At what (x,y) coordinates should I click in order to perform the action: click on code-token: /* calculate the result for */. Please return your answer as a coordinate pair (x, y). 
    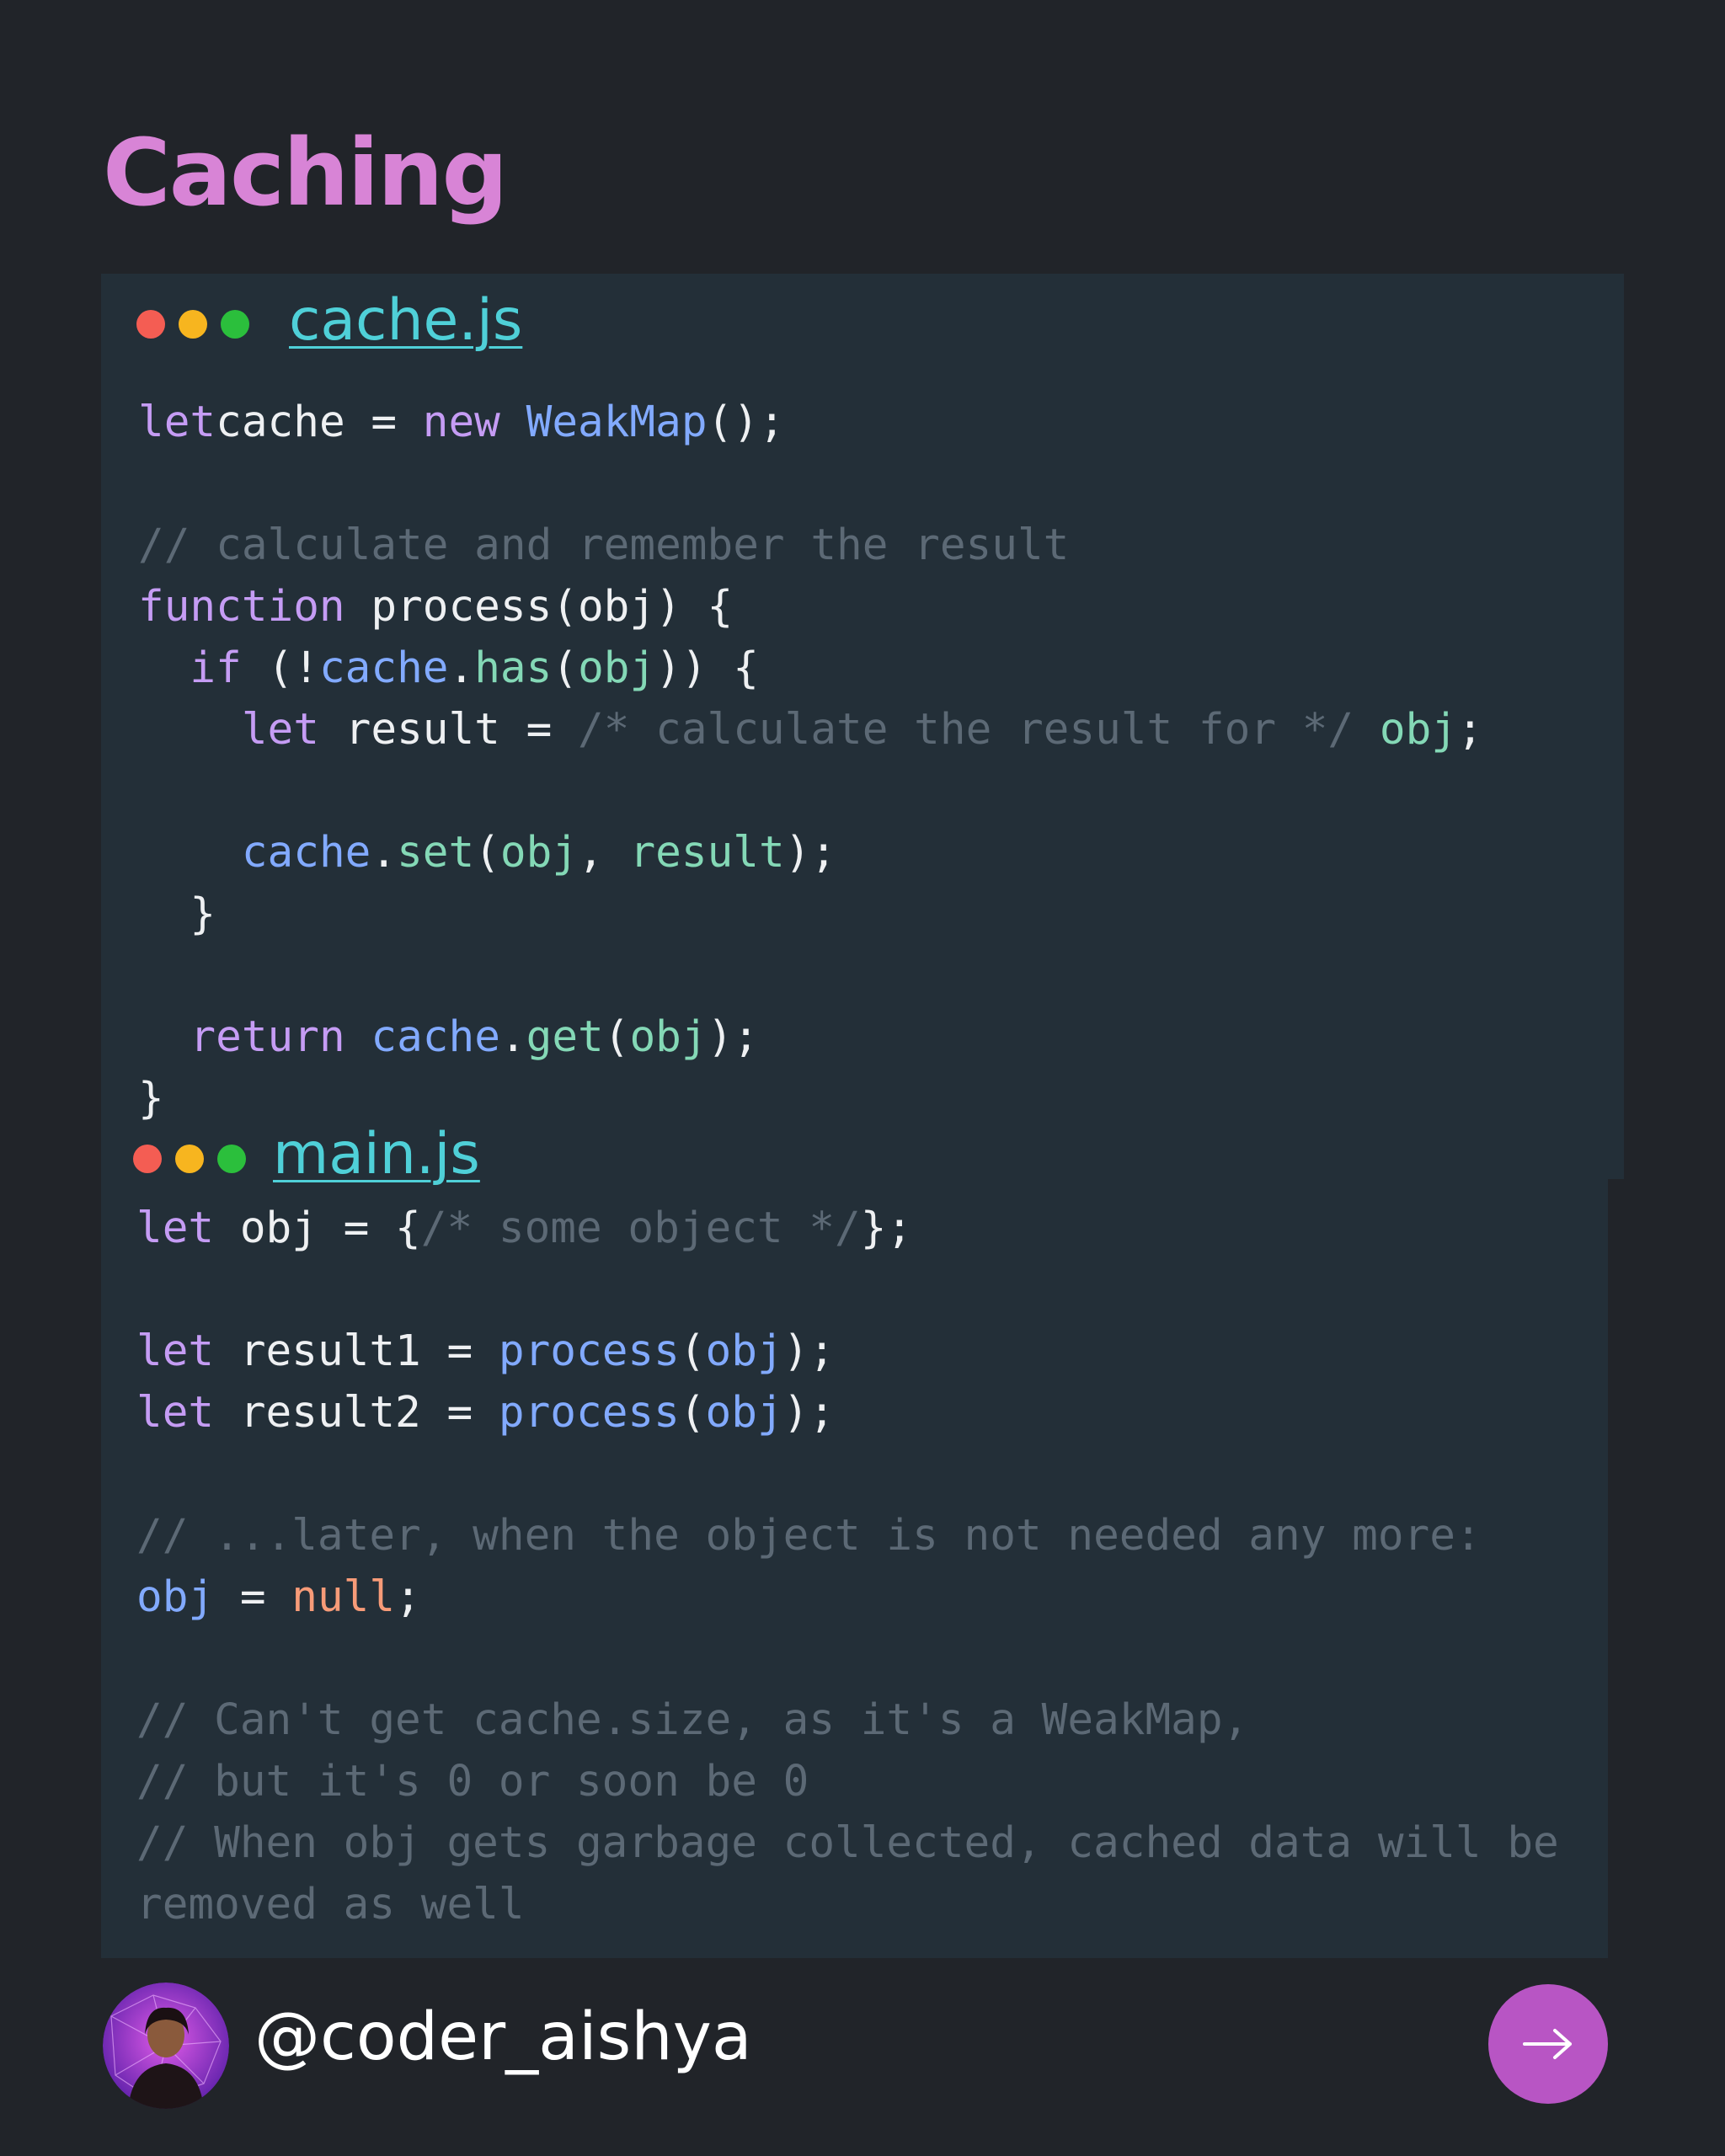
    Looking at the image, I should click on (966, 730).